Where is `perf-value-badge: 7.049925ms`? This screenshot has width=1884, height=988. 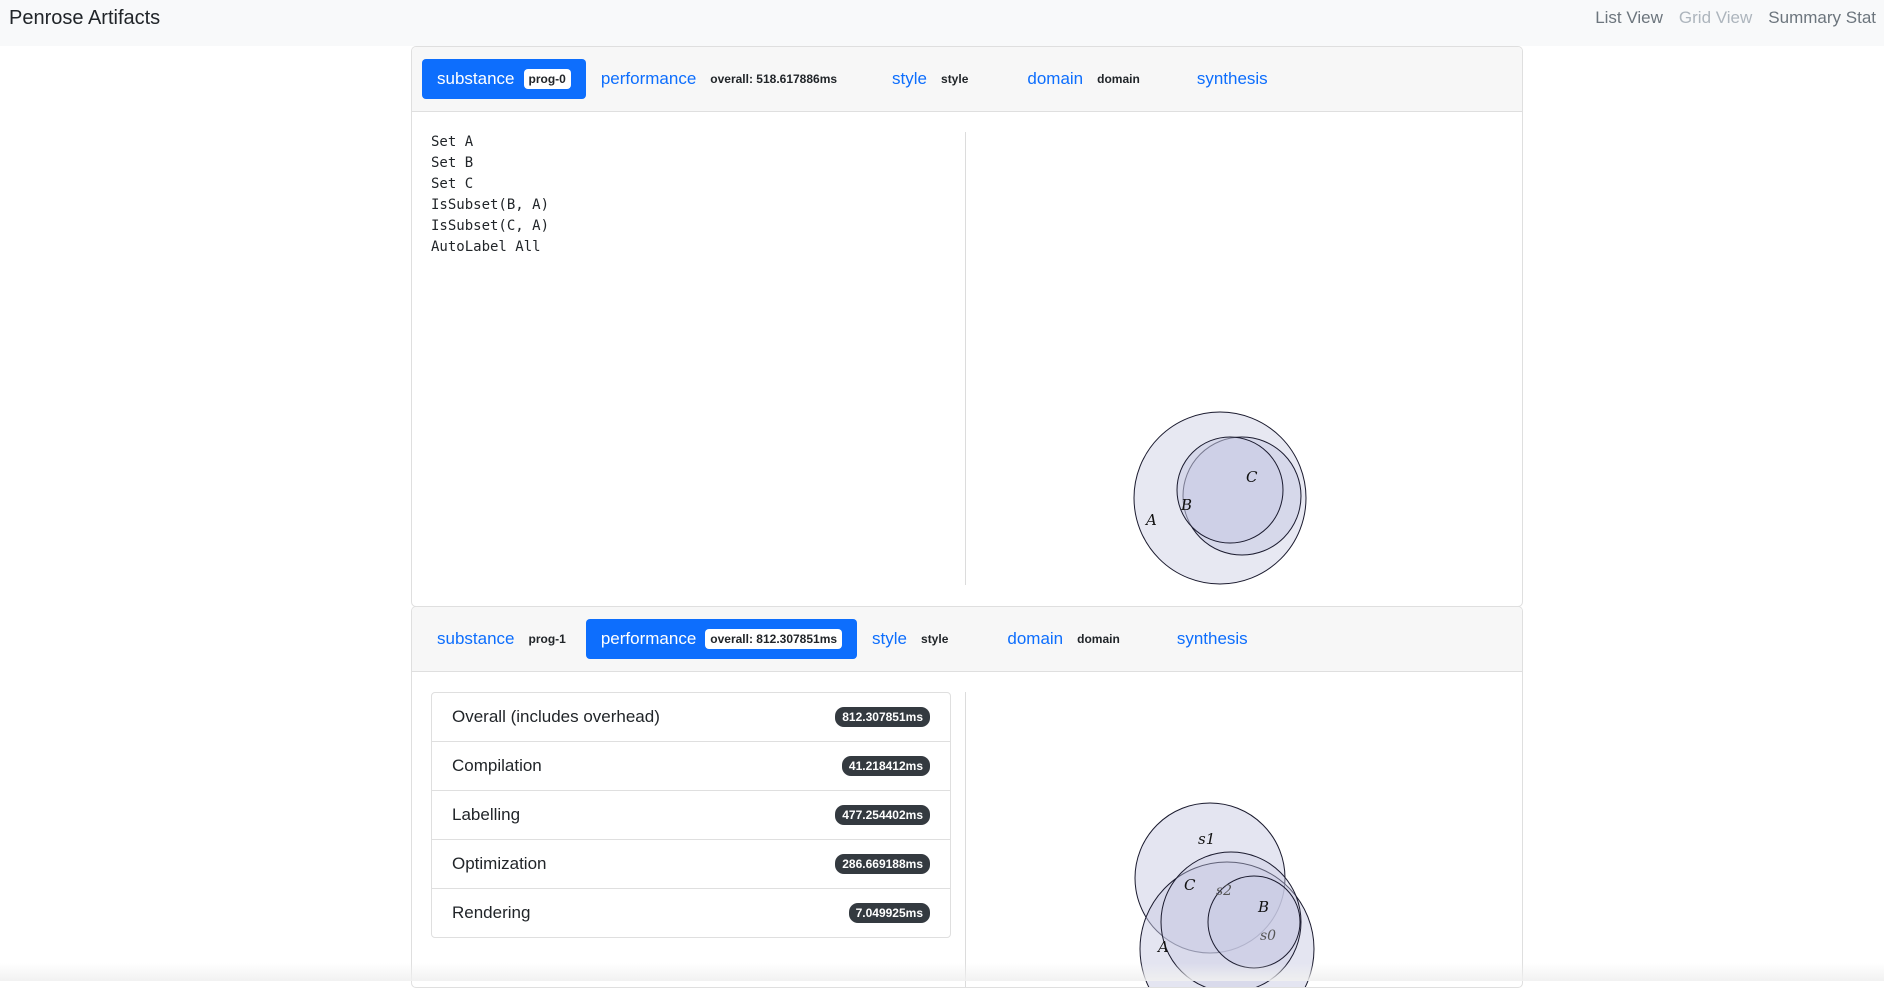 perf-value-badge: 7.049925ms is located at coordinates (889, 913).